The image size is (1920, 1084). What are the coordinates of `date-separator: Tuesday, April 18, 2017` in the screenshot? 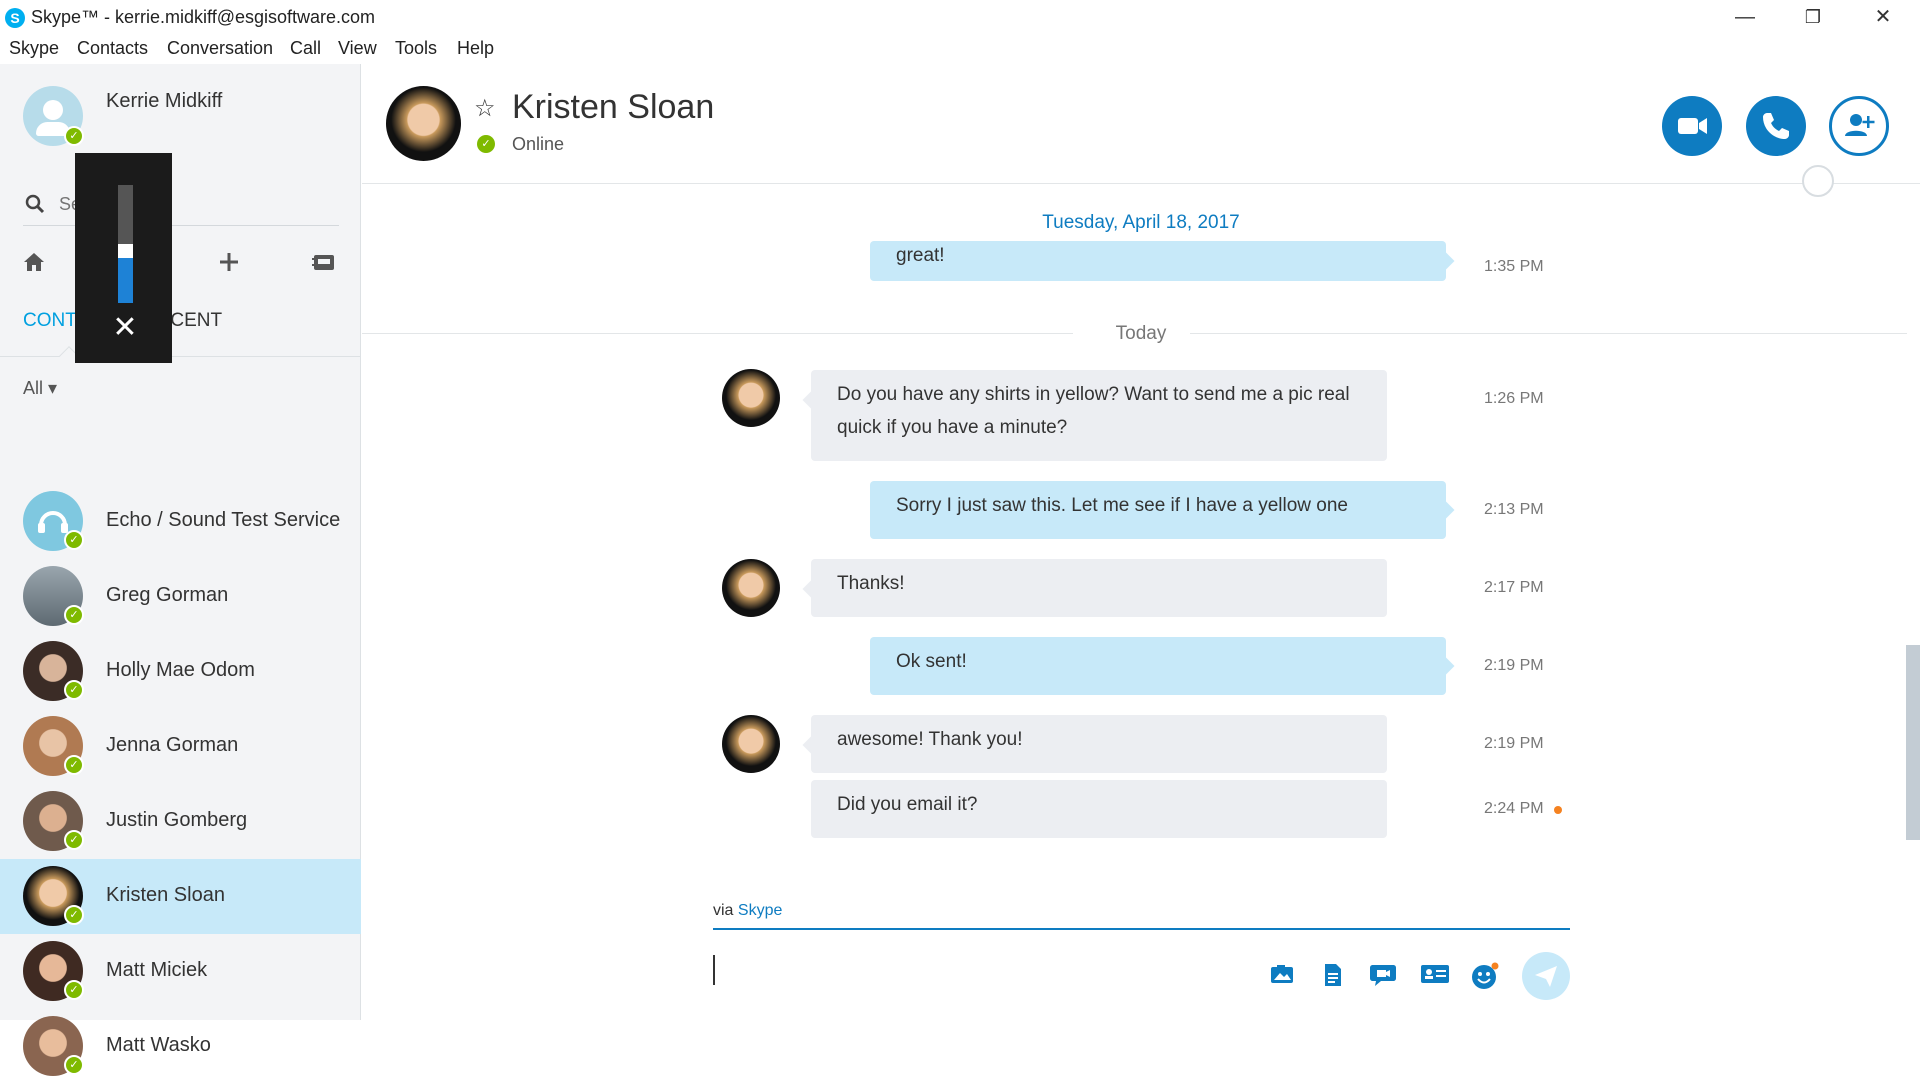 It's located at (1141, 222).